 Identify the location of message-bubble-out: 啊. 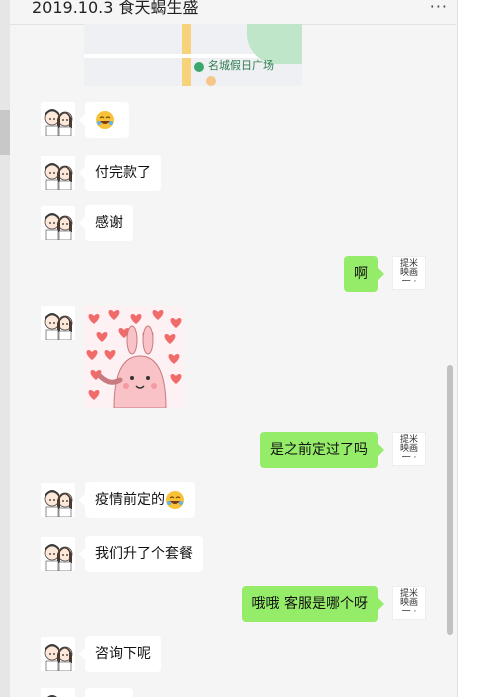
(364, 274).